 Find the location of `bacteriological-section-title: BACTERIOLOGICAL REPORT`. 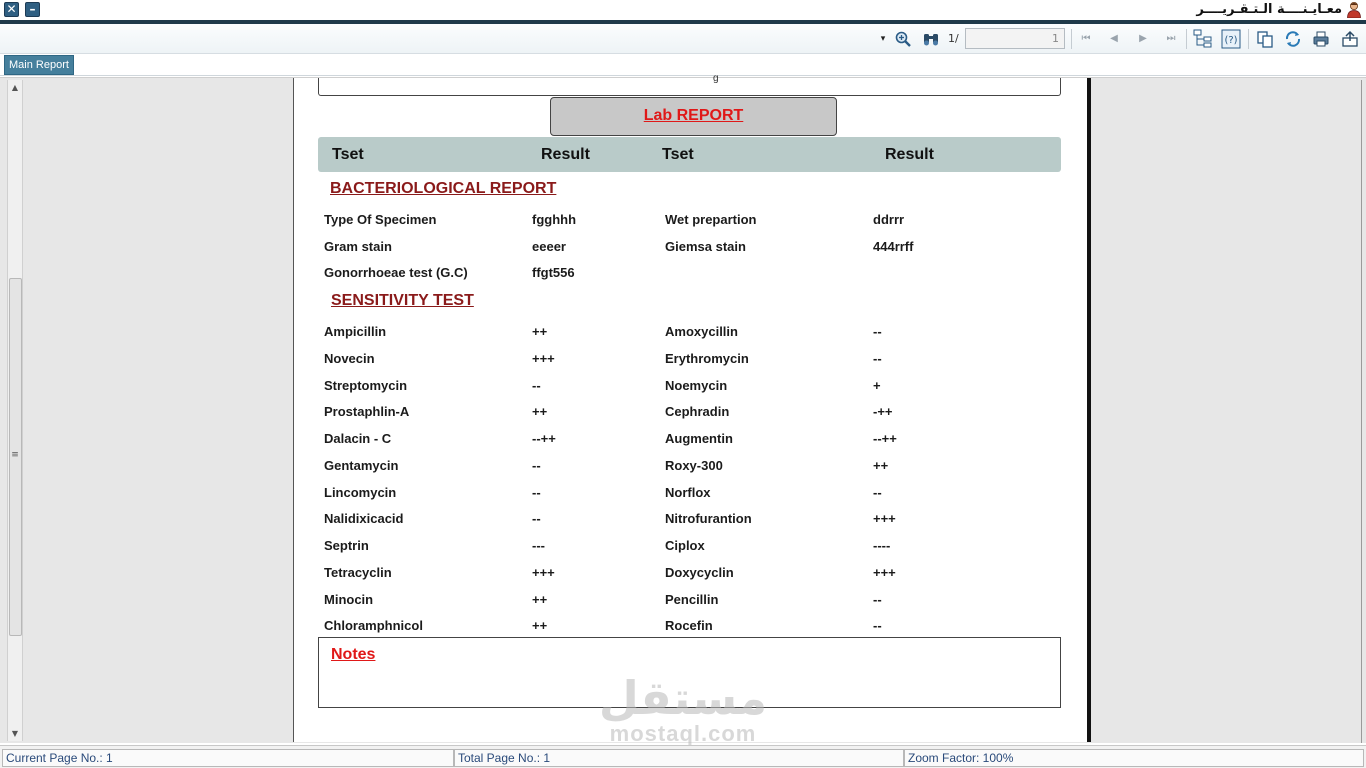

bacteriological-section-title: BACTERIOLOGICAL REPORT is located at coordinates (443, 188).